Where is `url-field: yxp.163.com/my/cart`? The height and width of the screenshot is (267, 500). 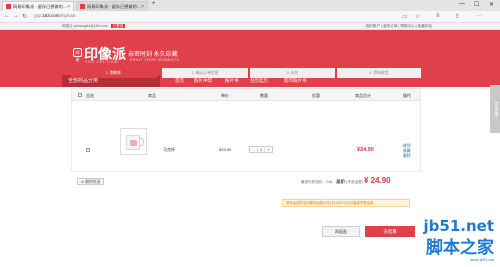 url-field: yxp.163.com/my/cart is located at coordinates (55, 15).